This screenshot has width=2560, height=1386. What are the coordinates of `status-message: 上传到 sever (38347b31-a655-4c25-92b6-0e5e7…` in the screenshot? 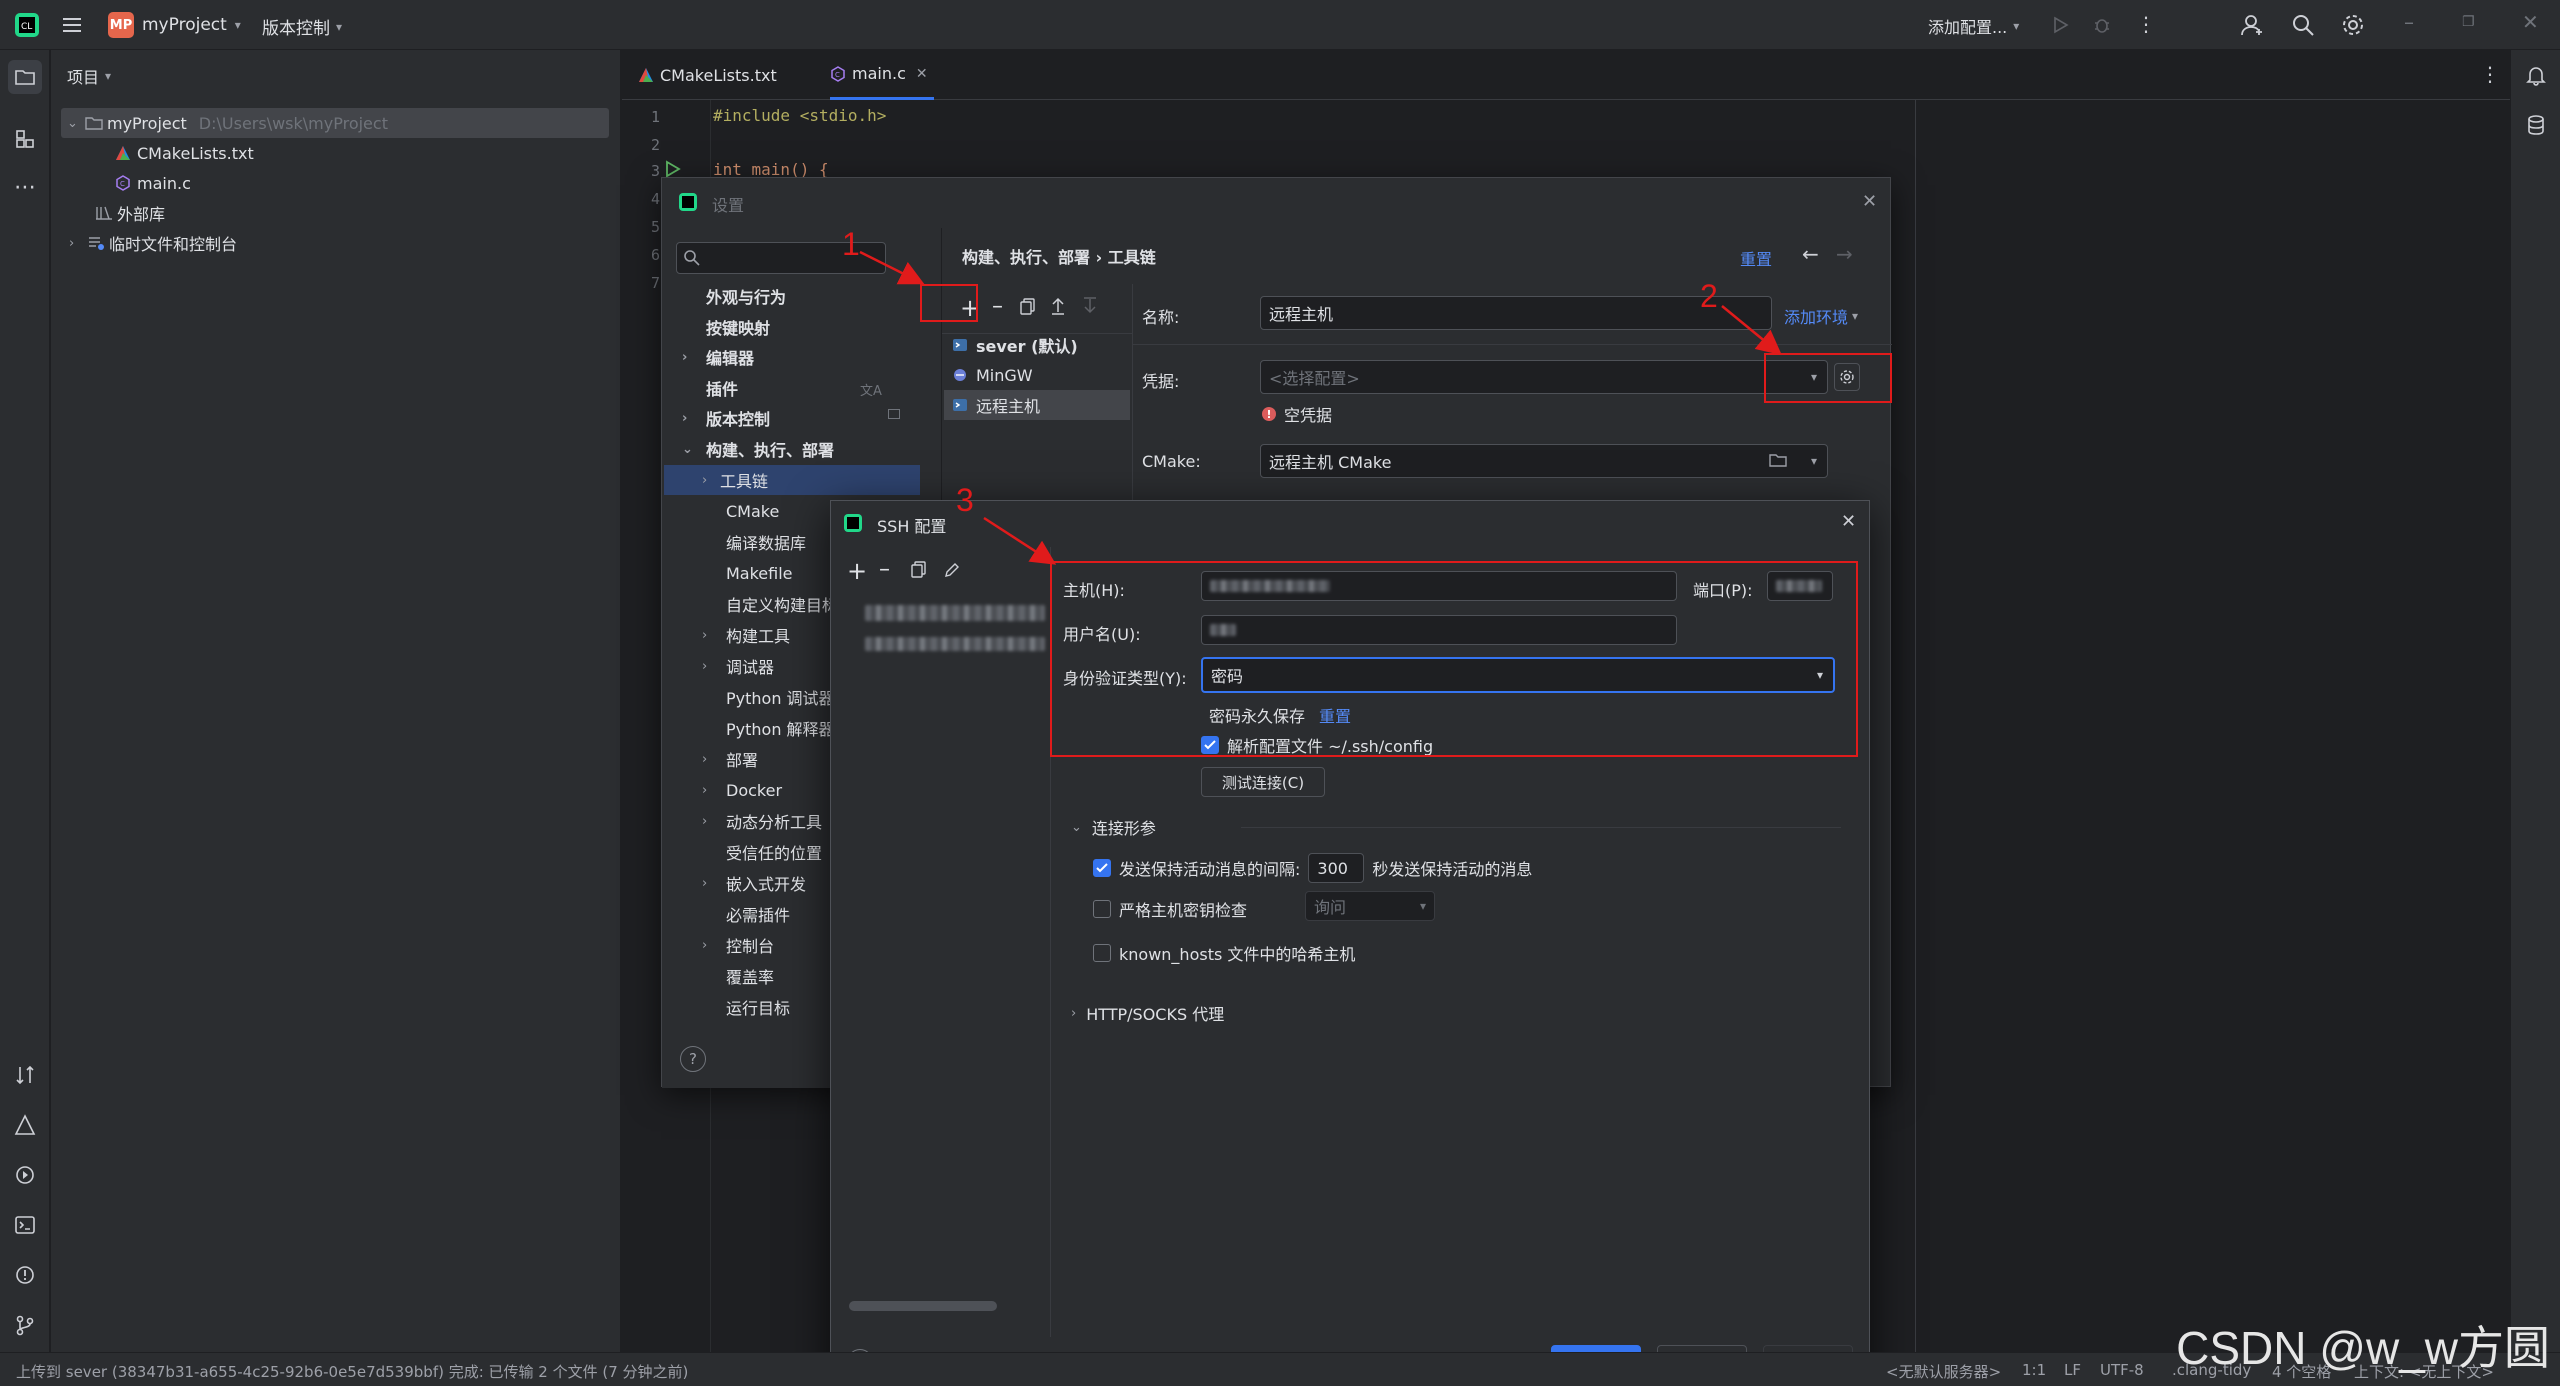 It's located at (352, 1371).